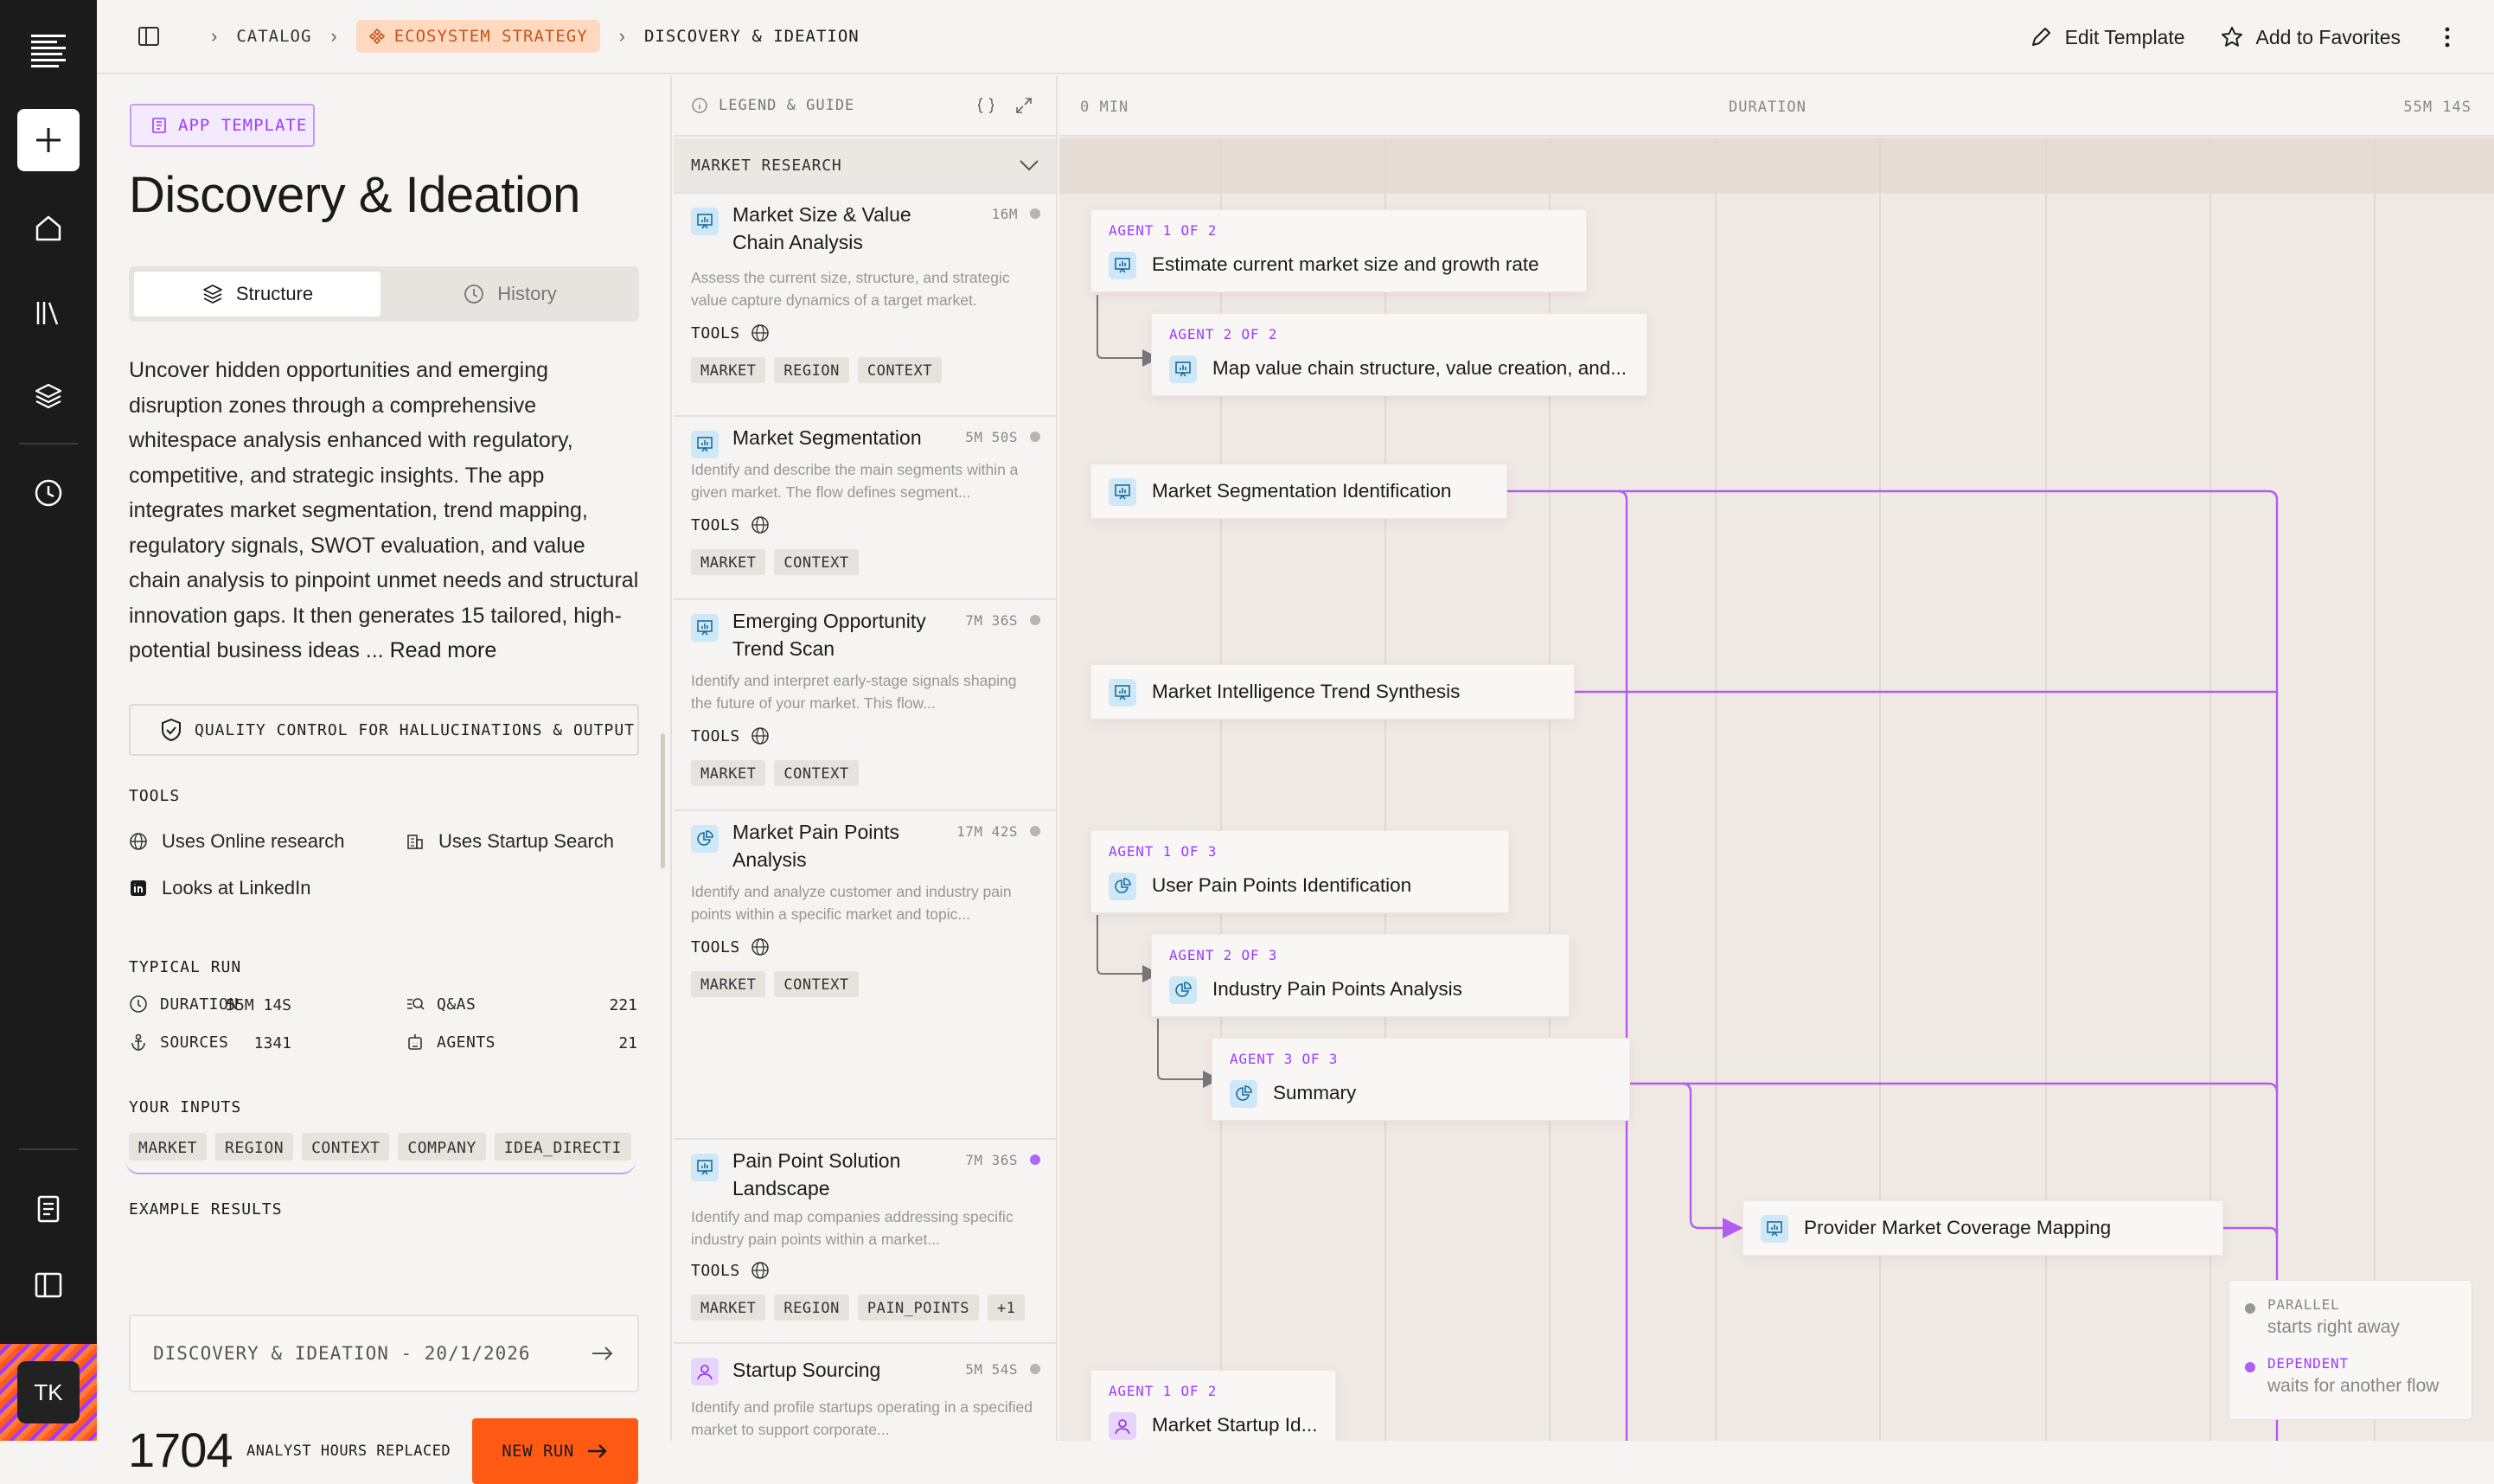 Image resolution: width=2494 pixels, height=1484 pixels. What do you see at coordinates (2124, 36) in the screenshot?
I see `edit-template-label: Edit Template` at bounding box center [2124, 36].